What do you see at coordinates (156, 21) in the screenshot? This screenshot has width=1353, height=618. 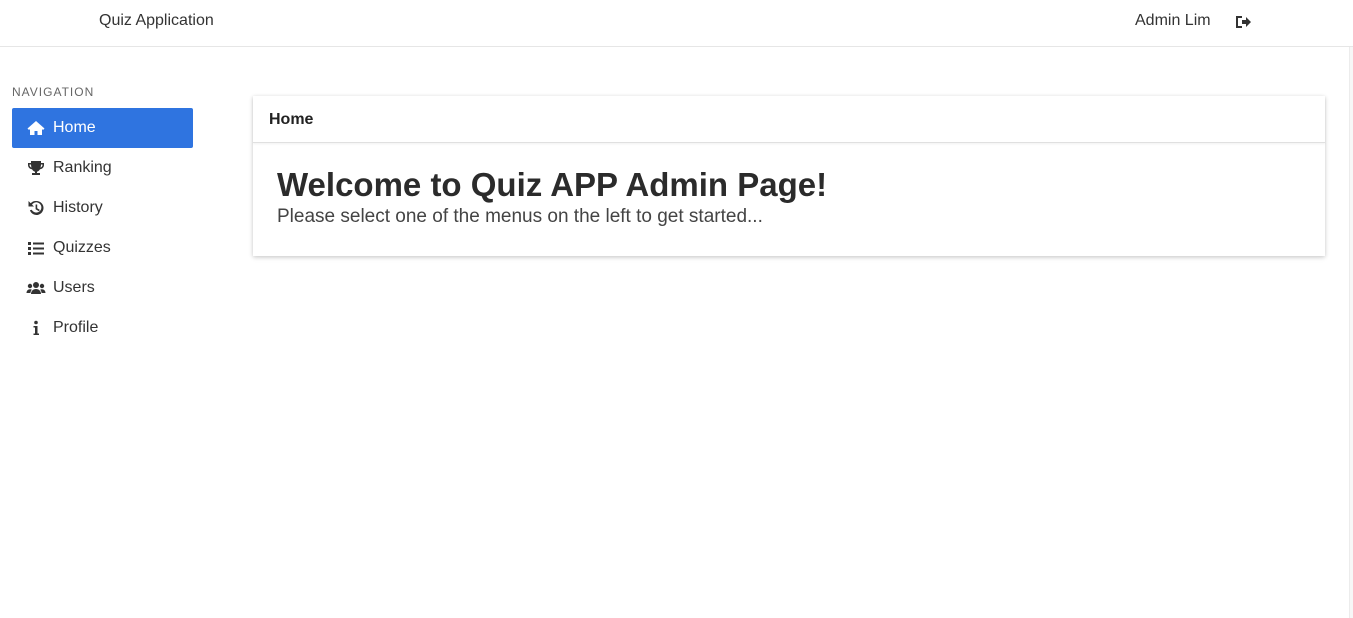 I see `brand-link: Quiz Application` at bounding box center [156, 21].